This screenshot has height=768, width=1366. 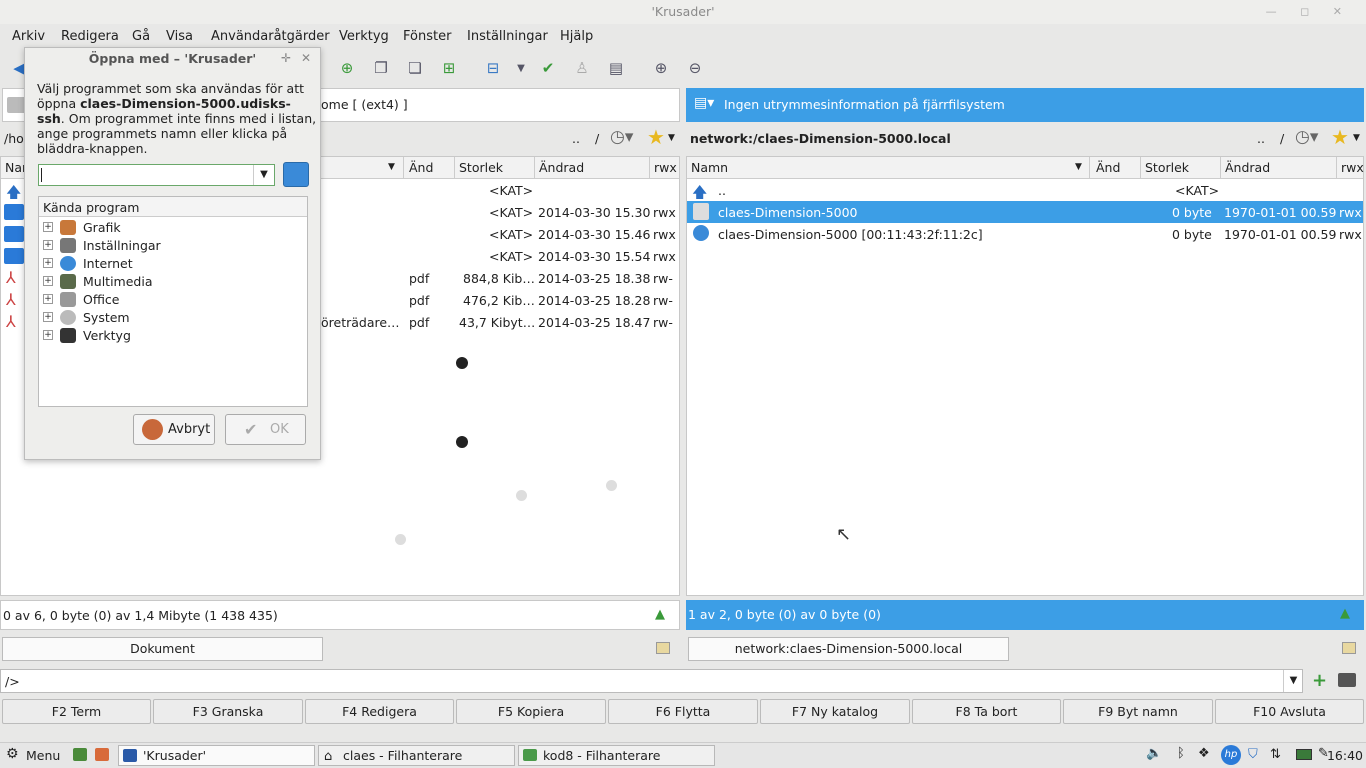 I want to click on menu-arkiv: Arkiv, so click(x=28, y=36).